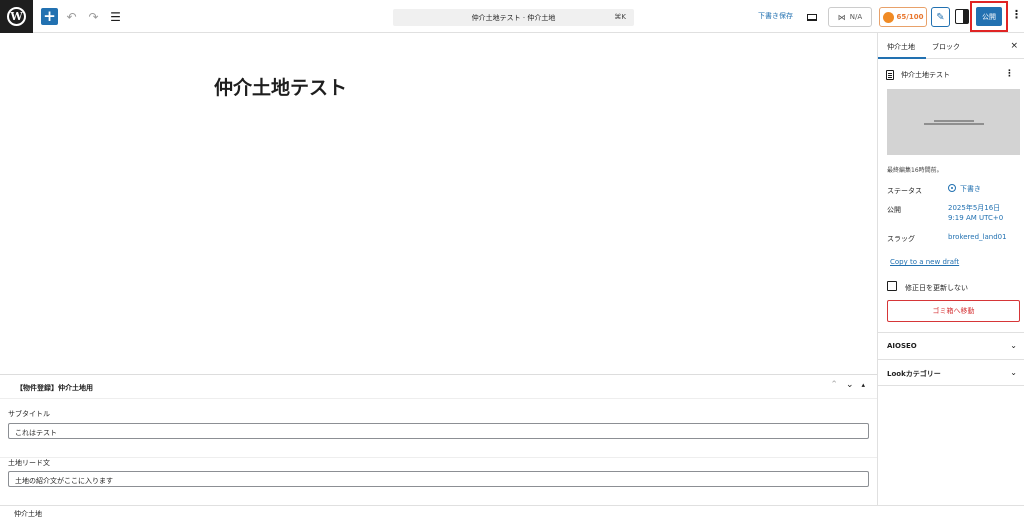 This screenshot has height=519, width=1024. Describe the element at coordinates (841, 17) in the screenshot. I see `readability-icon: ⋈` at that location.